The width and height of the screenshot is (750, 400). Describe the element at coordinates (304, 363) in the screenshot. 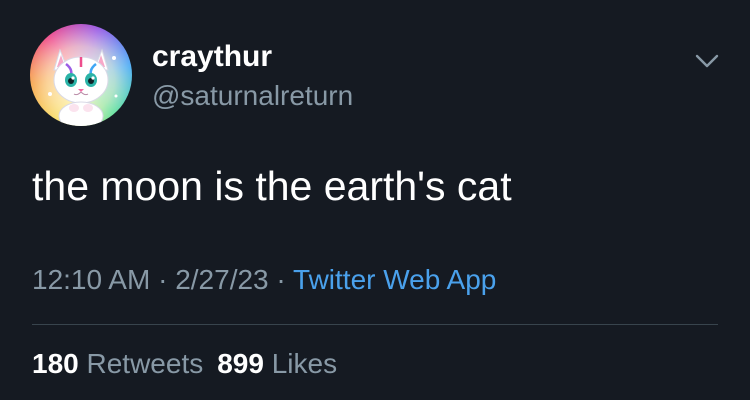

I see `likes-label: Likes` at that location.